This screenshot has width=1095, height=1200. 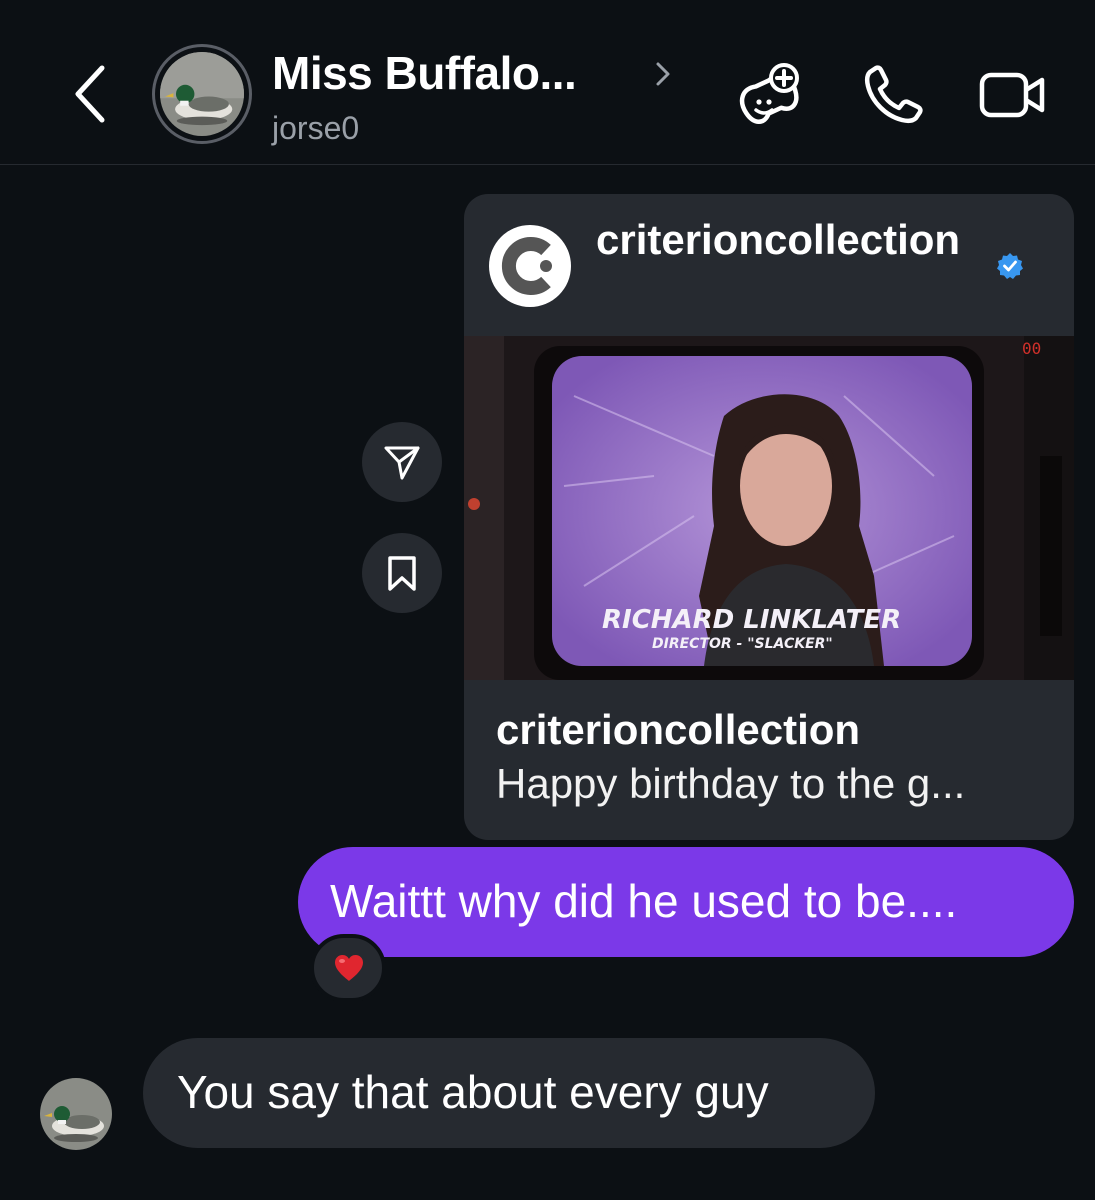 I want to click on share-post-button, so click(x=402, y=462).